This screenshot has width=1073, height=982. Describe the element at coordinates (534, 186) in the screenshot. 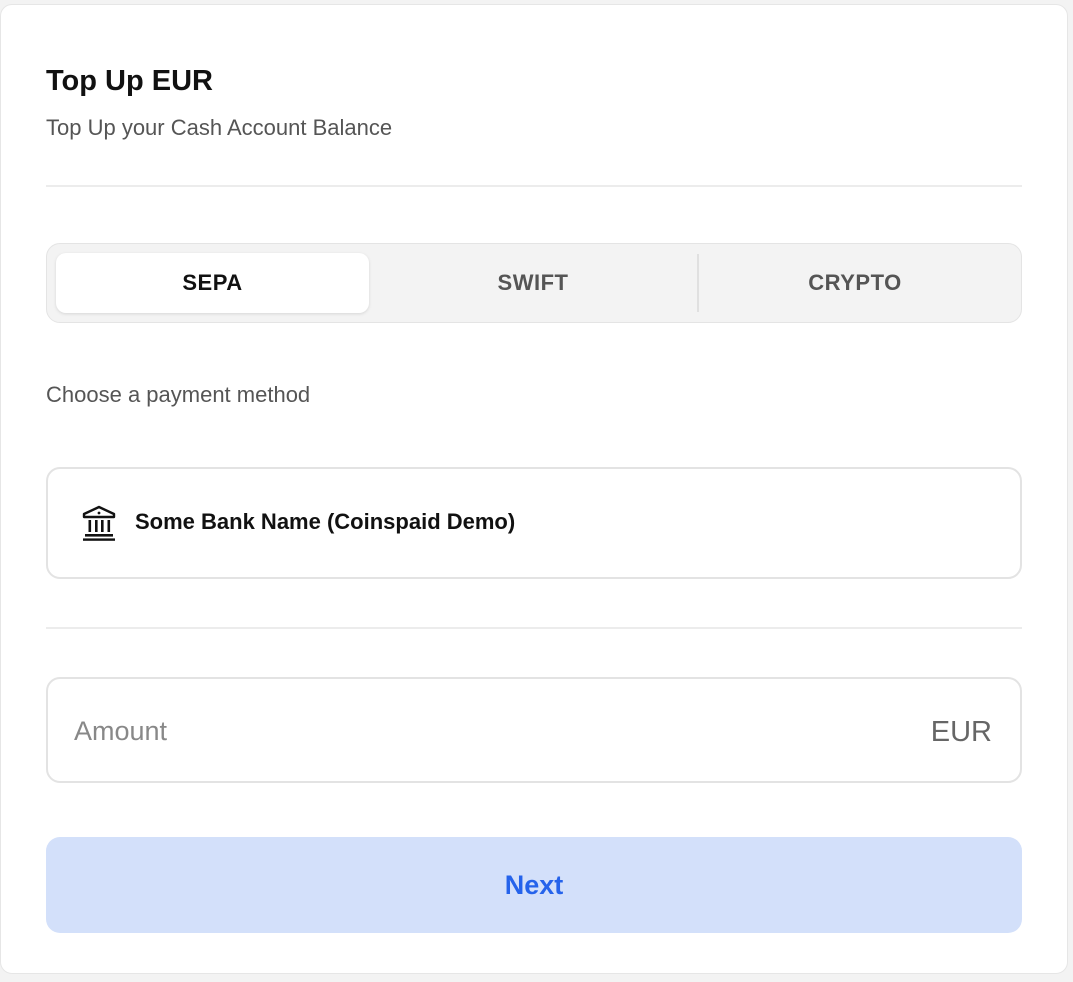

I see `header-divider` at that location.